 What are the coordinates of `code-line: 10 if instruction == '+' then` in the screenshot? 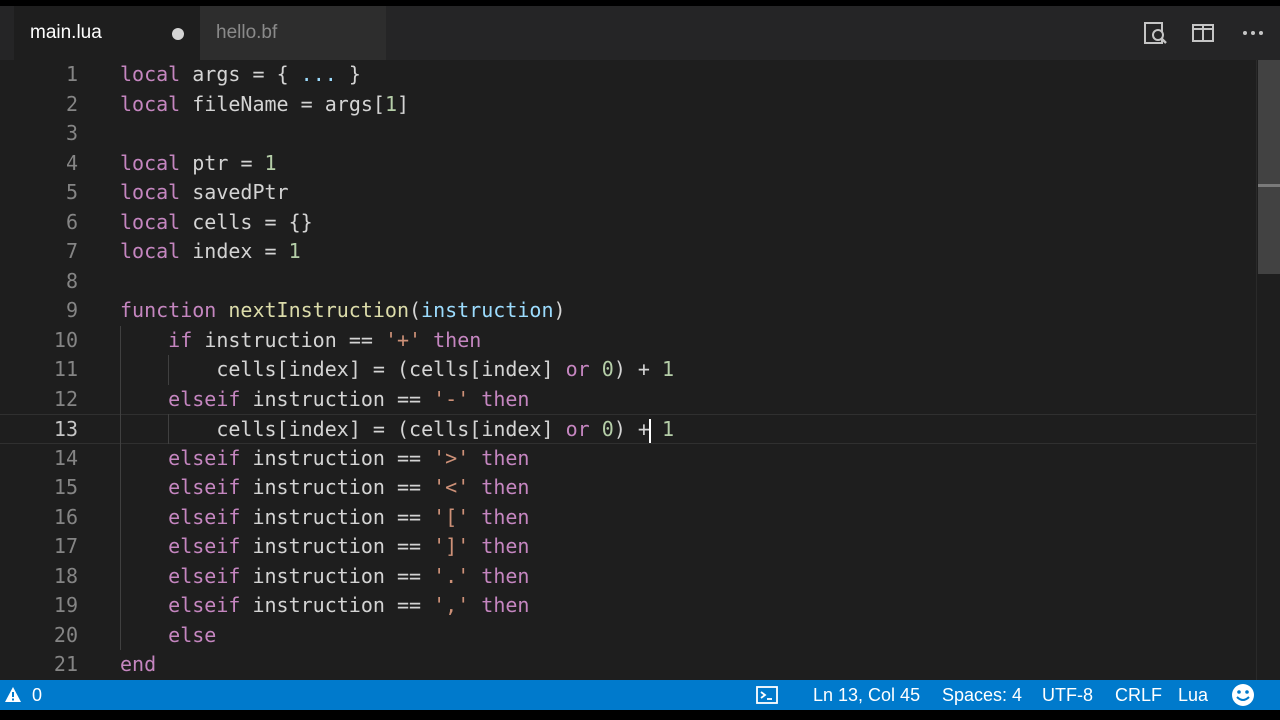 It's located at (640, 341).